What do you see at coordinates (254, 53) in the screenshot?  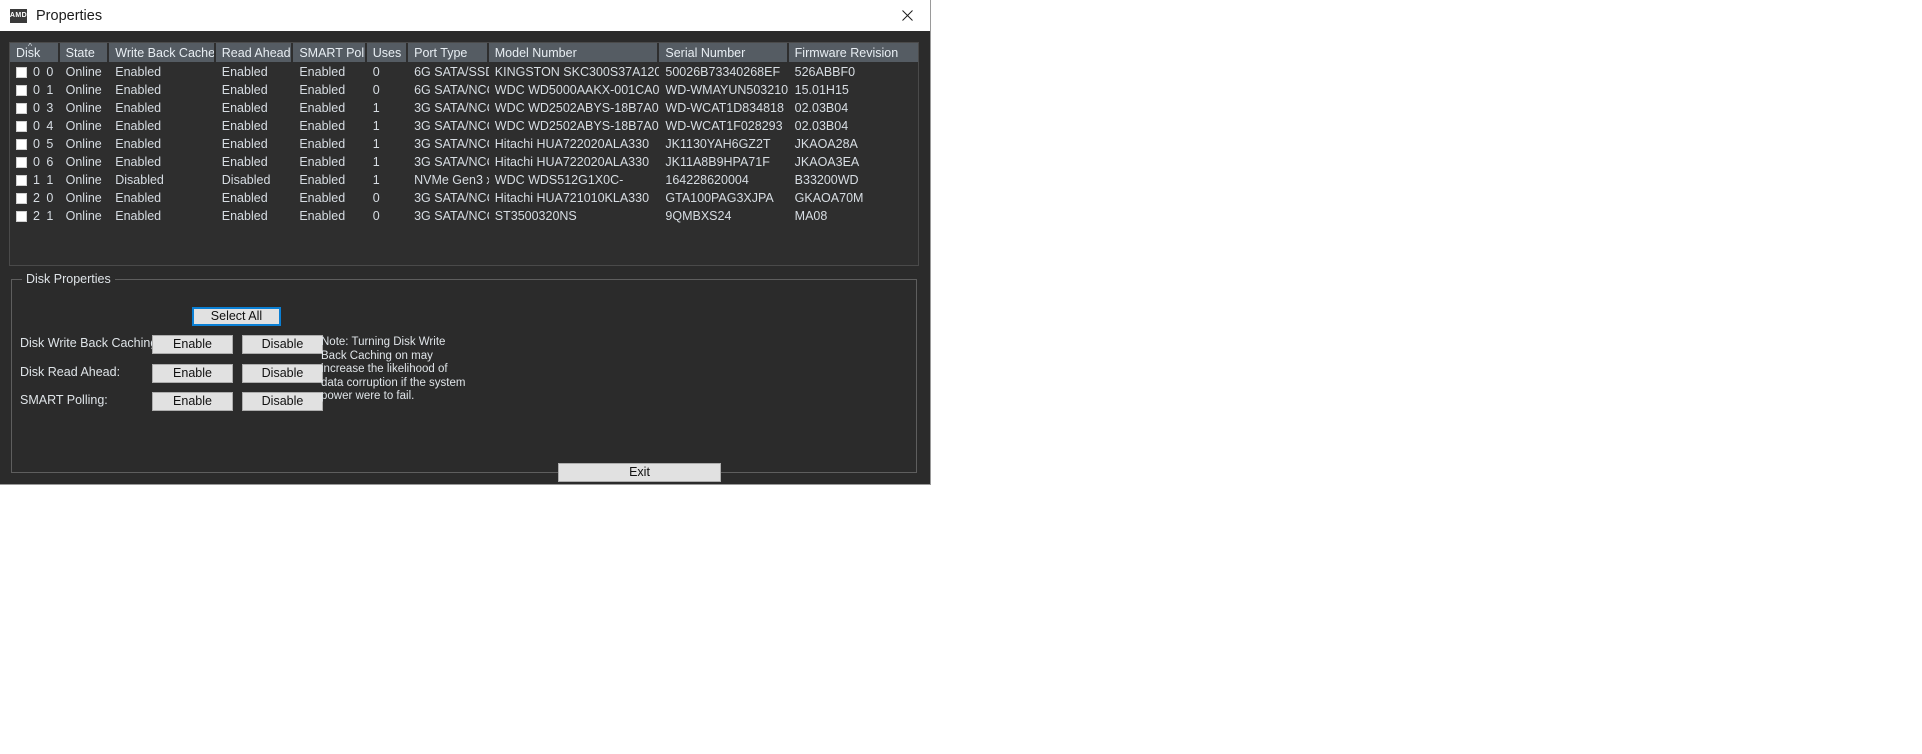 I see `column-header-read-ahead: Read Ahead` at bounding box center [254, 53].